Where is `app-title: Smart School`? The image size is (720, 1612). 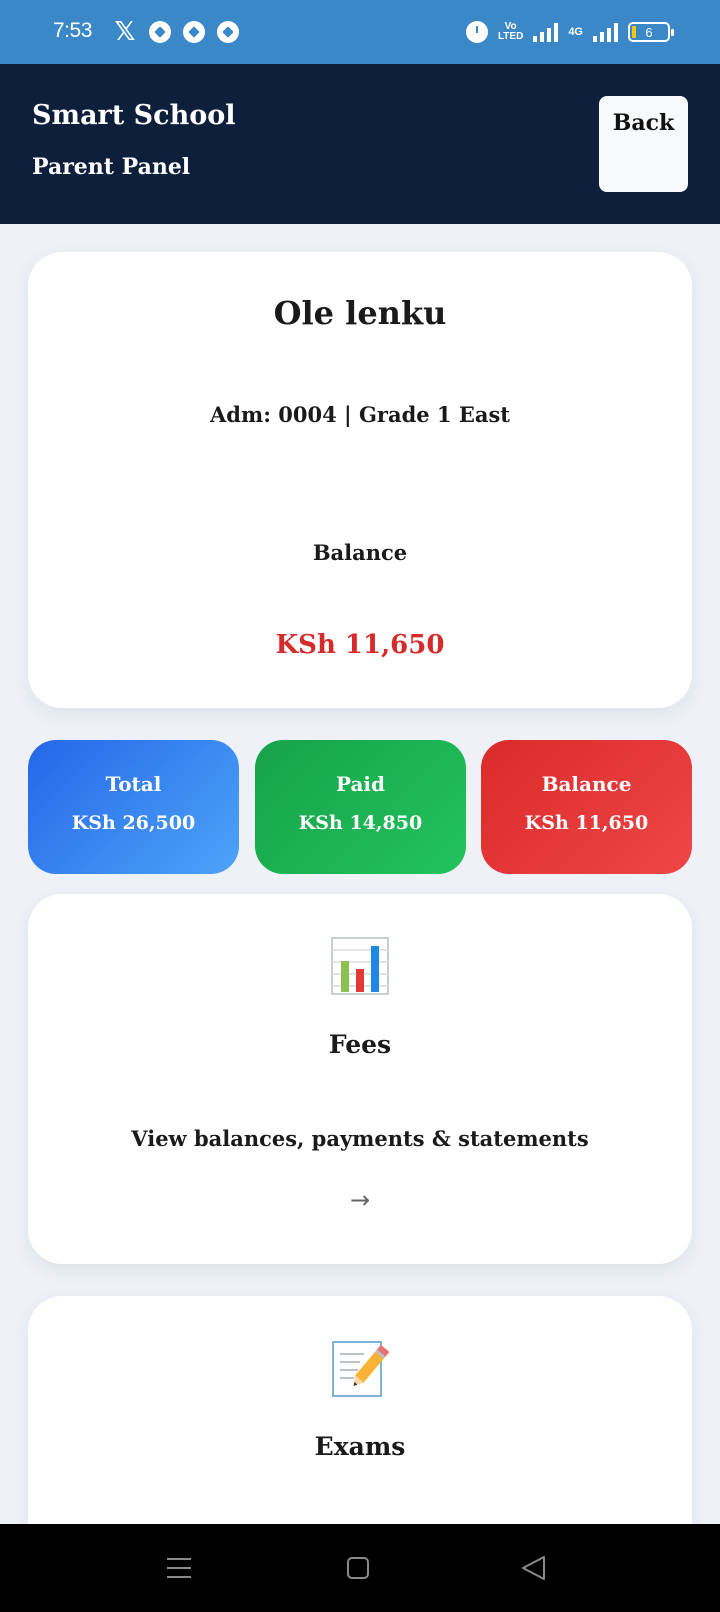 app-title: Smart School is located at coordinates (134, 115).